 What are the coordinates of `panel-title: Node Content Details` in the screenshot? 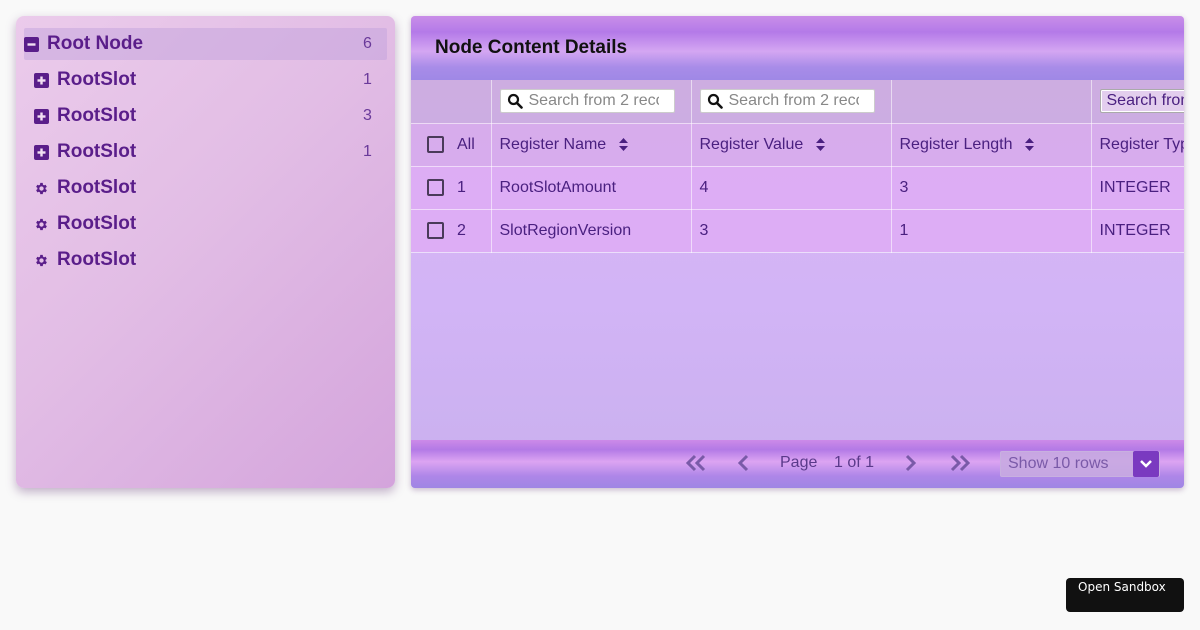 It's located at (531, 47).